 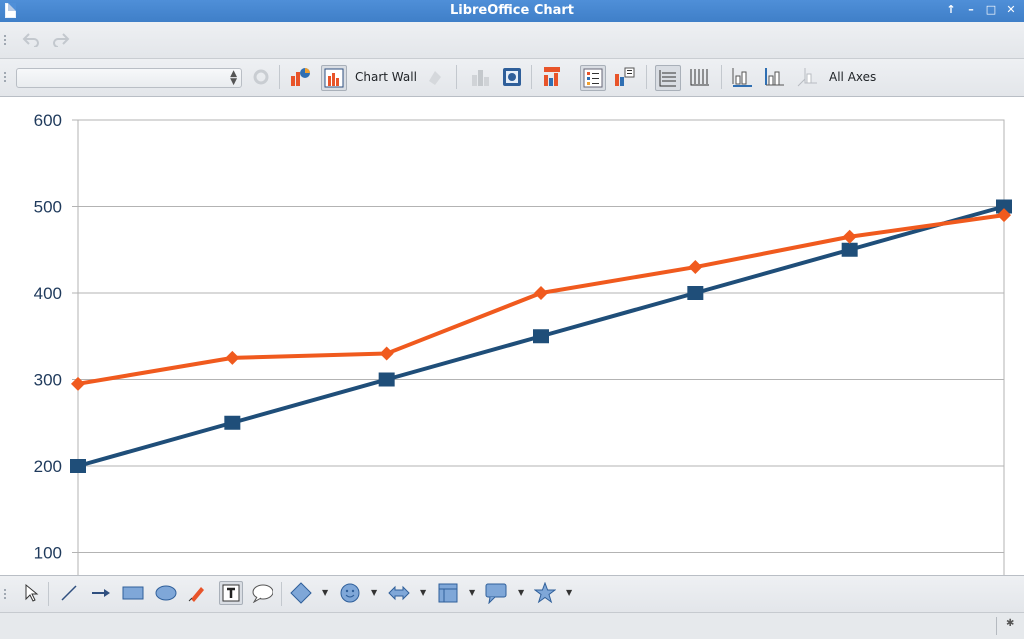 I want to click on x-axis-icon, so click(x=742, y=77).